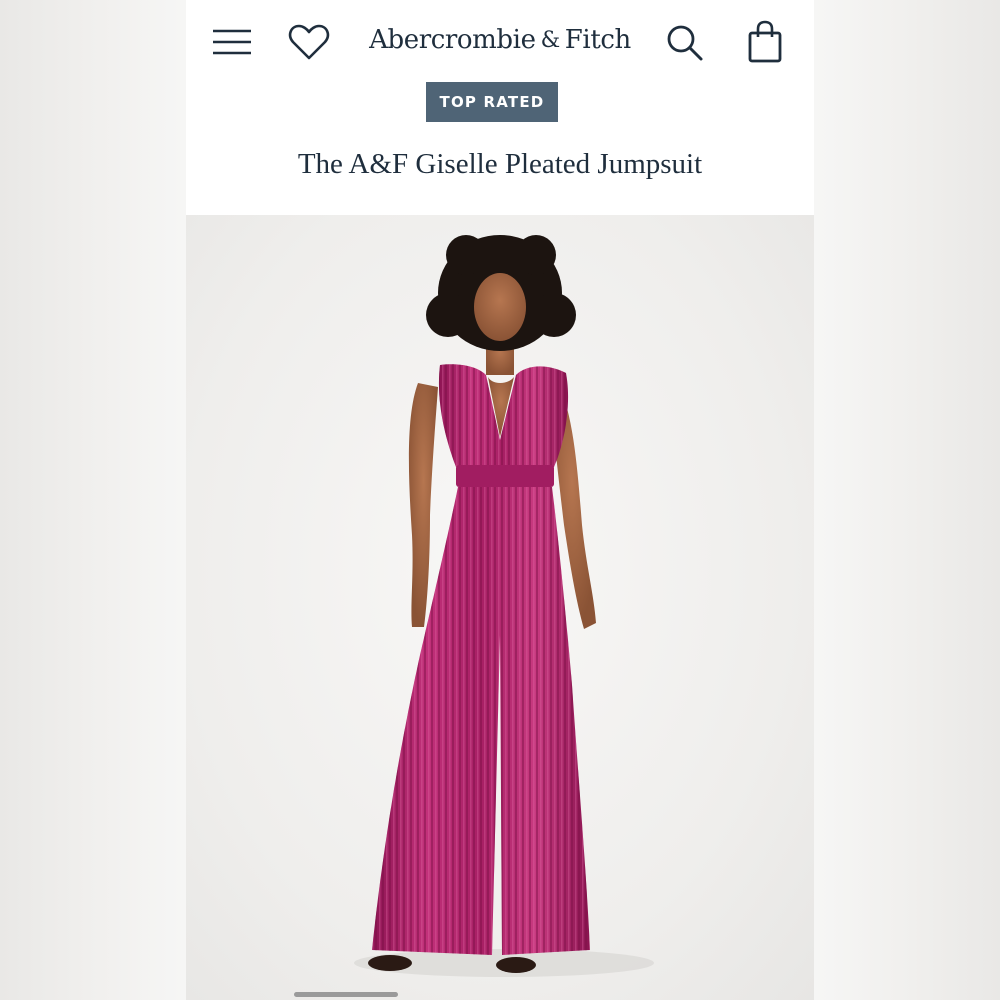  What do you see at coordinates (346, 994) in the screenshot?
I see `scroll-indicator` at bounding box center [346, 994].